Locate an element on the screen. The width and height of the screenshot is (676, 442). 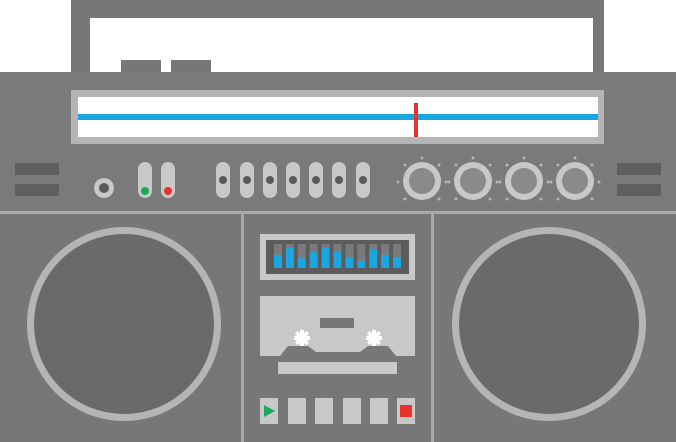
reel-left-icon is located at coordinates (302, 338).